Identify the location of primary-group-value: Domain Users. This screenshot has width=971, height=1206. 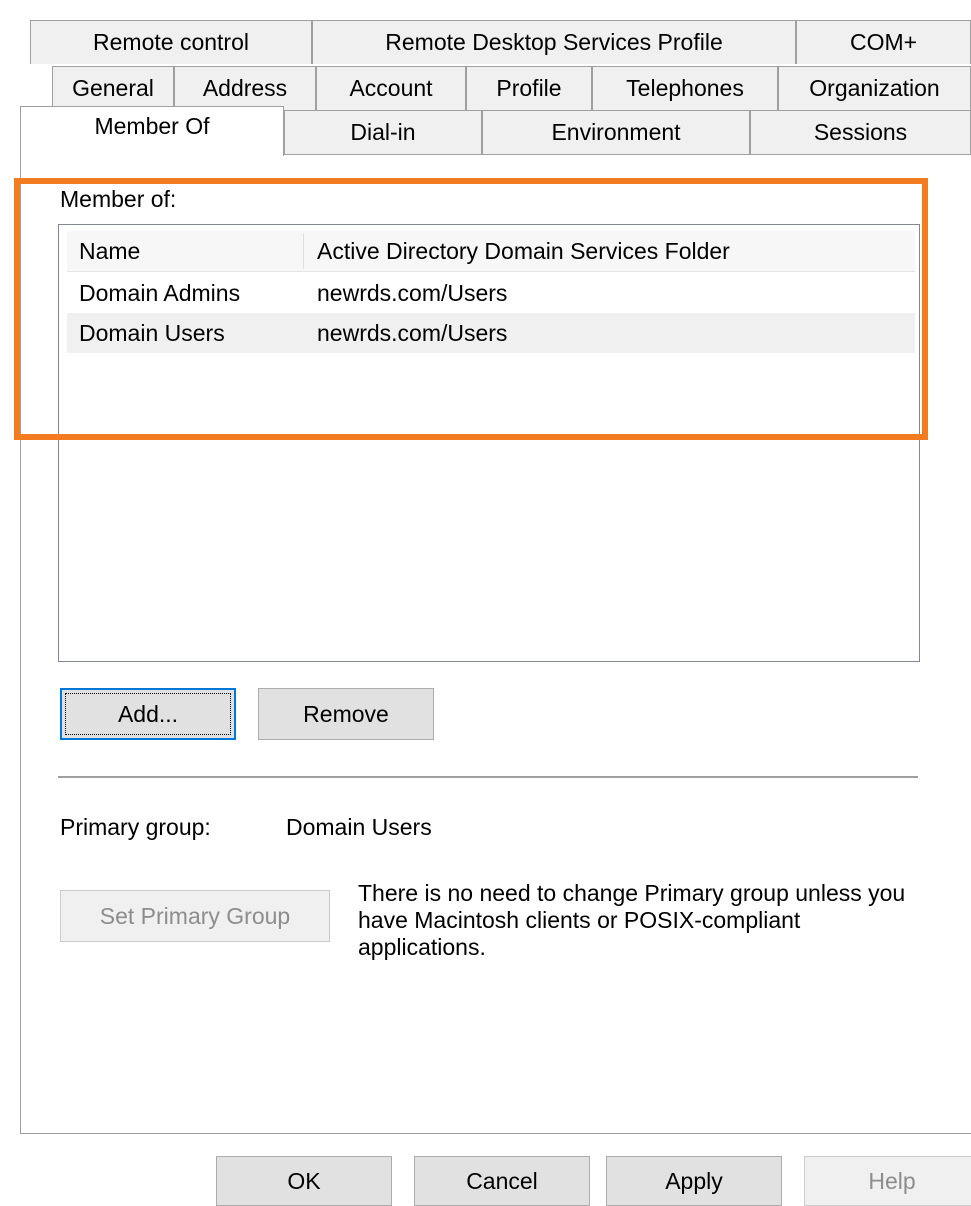
(359, 827).